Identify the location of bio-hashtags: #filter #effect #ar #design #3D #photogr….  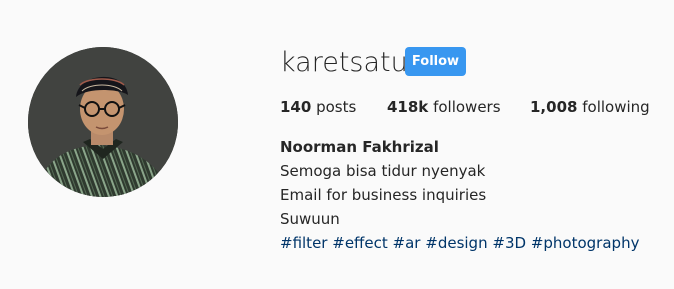
(459, 243).